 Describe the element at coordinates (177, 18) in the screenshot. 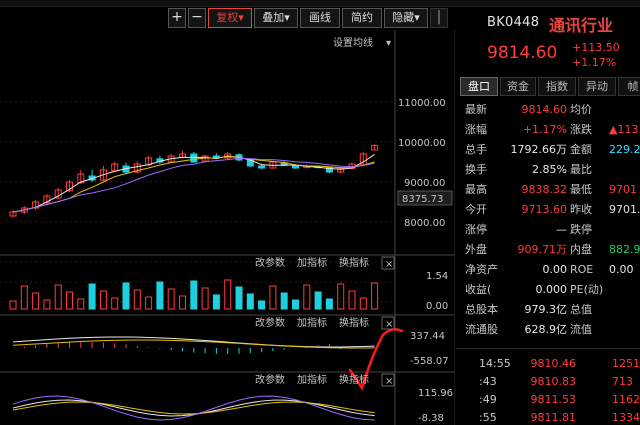

I see `zoom-in-button: +` at that location.